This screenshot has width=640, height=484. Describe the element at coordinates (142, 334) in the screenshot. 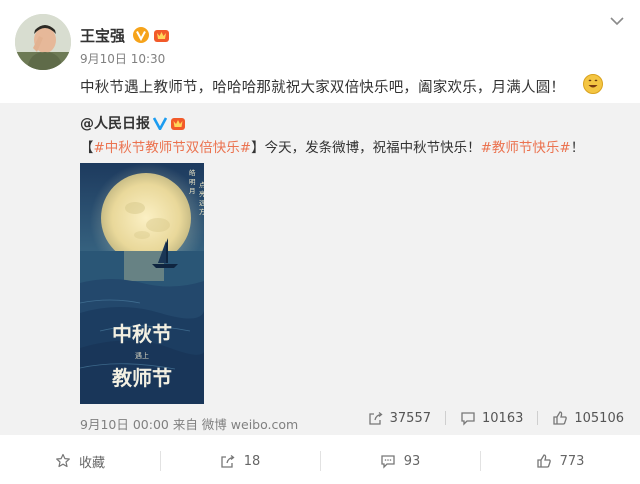

I see `poster-title-top: 中秋节` at that location.